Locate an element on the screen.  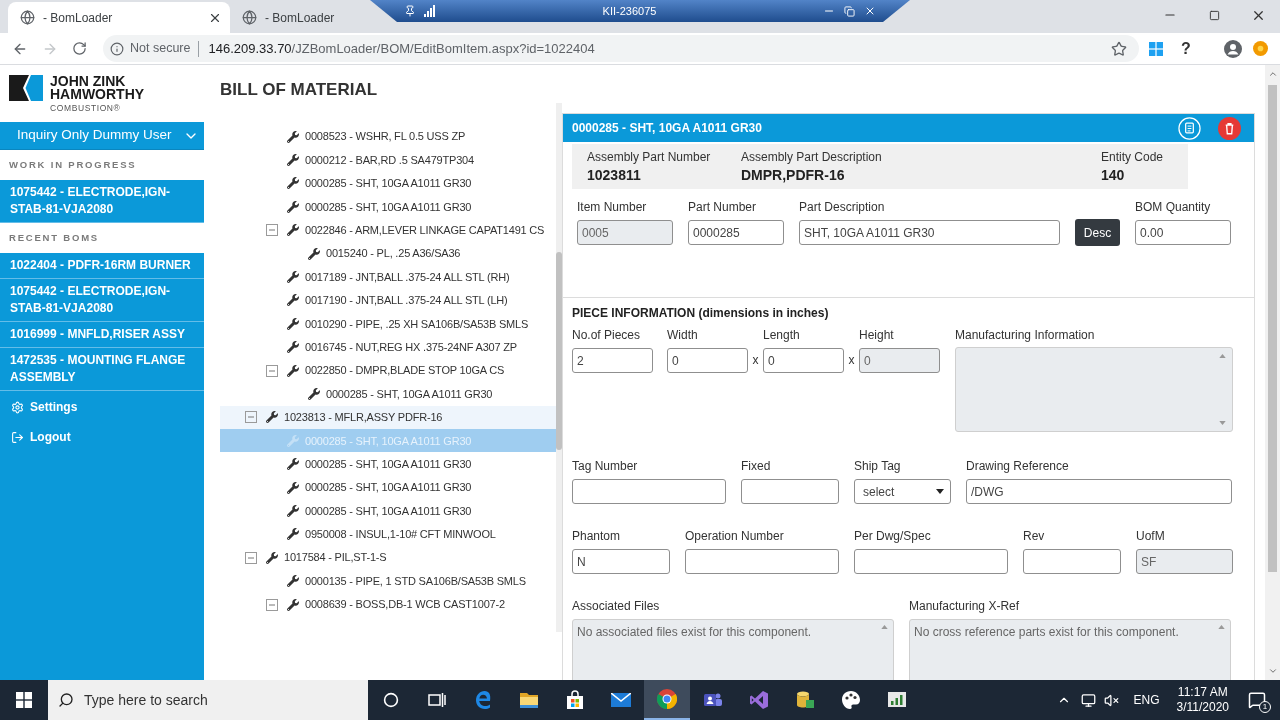
field-label: UofM is located at coordinates (1151, 536).